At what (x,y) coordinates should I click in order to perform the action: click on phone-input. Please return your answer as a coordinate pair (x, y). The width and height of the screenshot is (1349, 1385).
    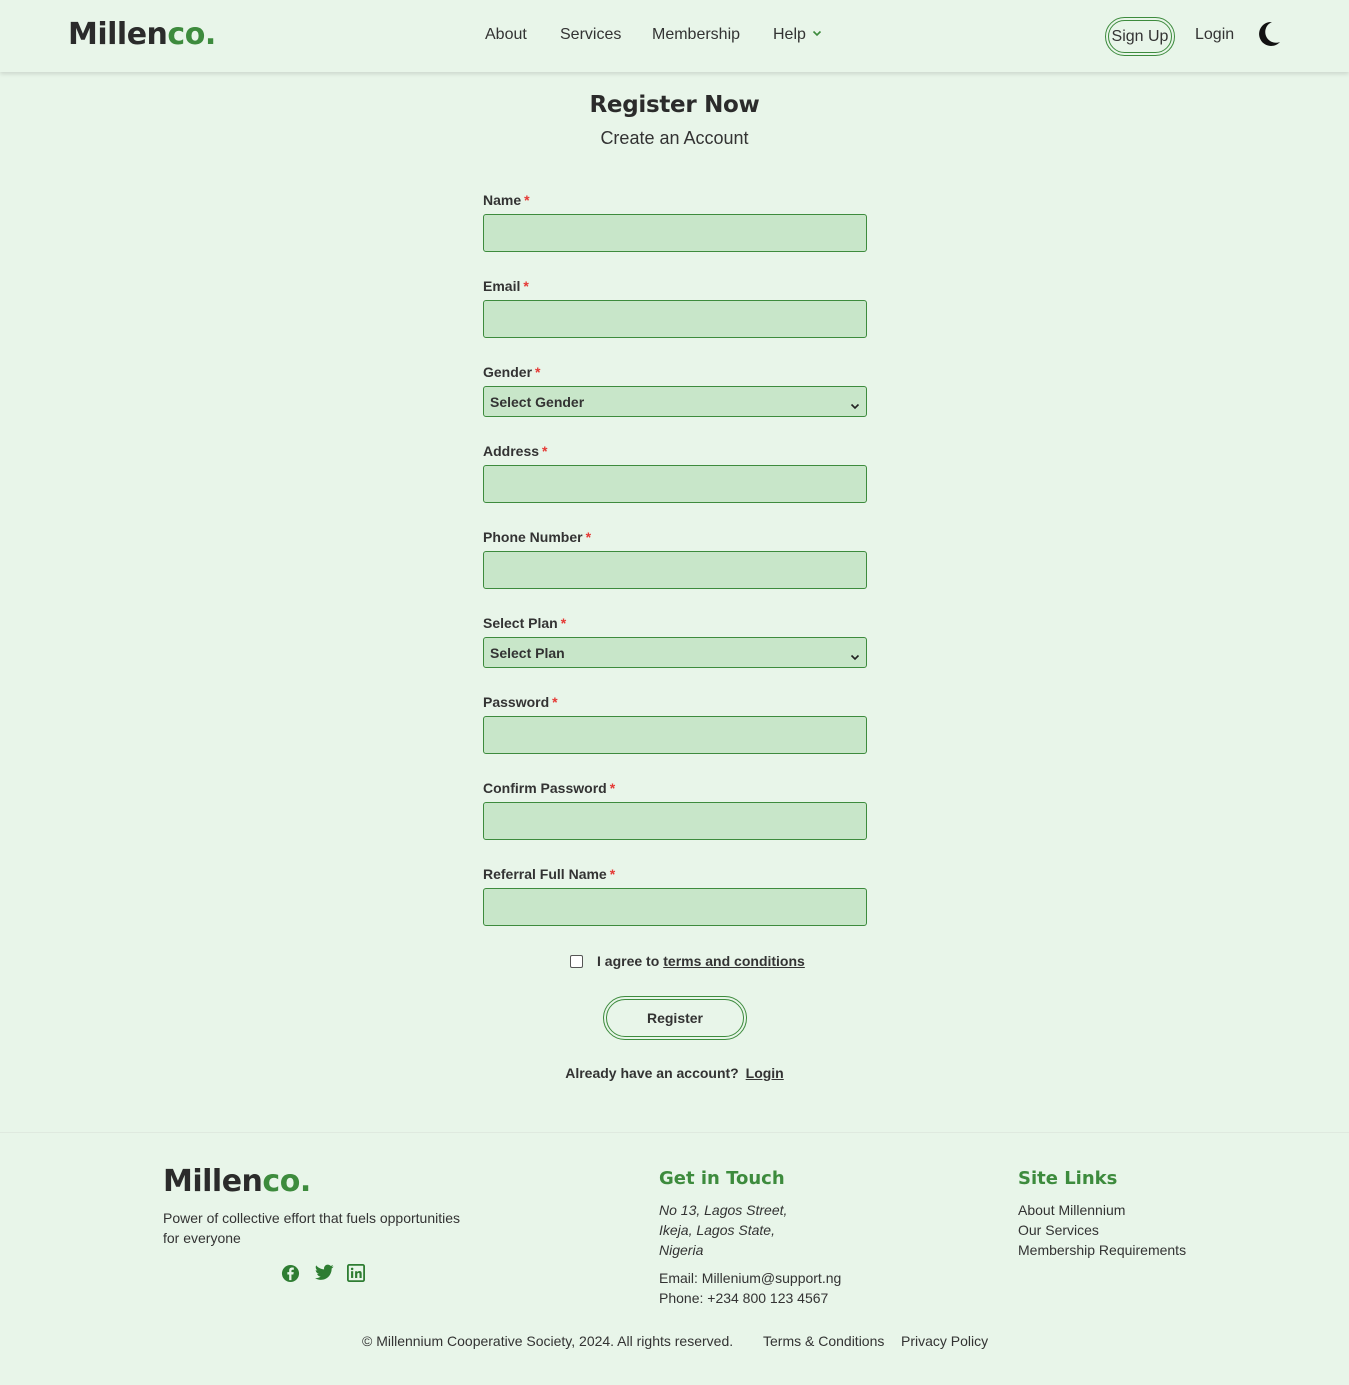
    Looking at the image, I should click on (675, 570).